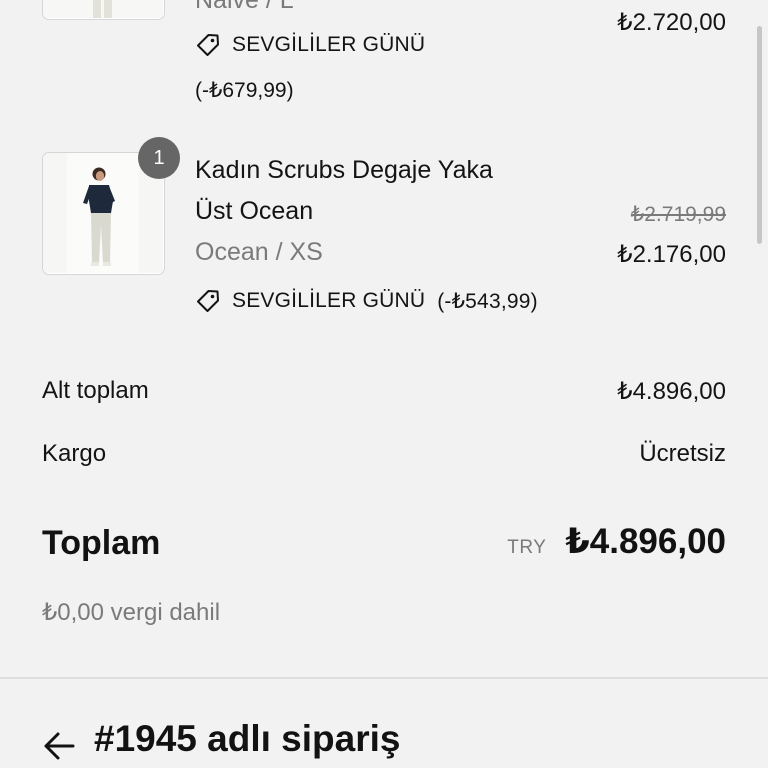 The width and height of the screenshot is (768, 768). What do you see at coordinates (131, 612) in the screenshot?
I see `tax-note: ₺0,00 vergi dahil` at bounding box center [131, 612].